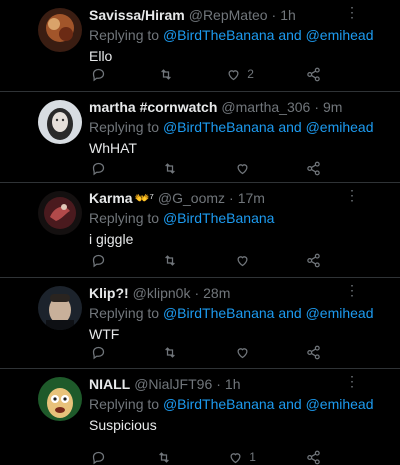 The width and height of the screenshot is (400, 465). Describe the element at coordinates (265, 107) in the screenshot. I see `handle: @martha_306` at that location.